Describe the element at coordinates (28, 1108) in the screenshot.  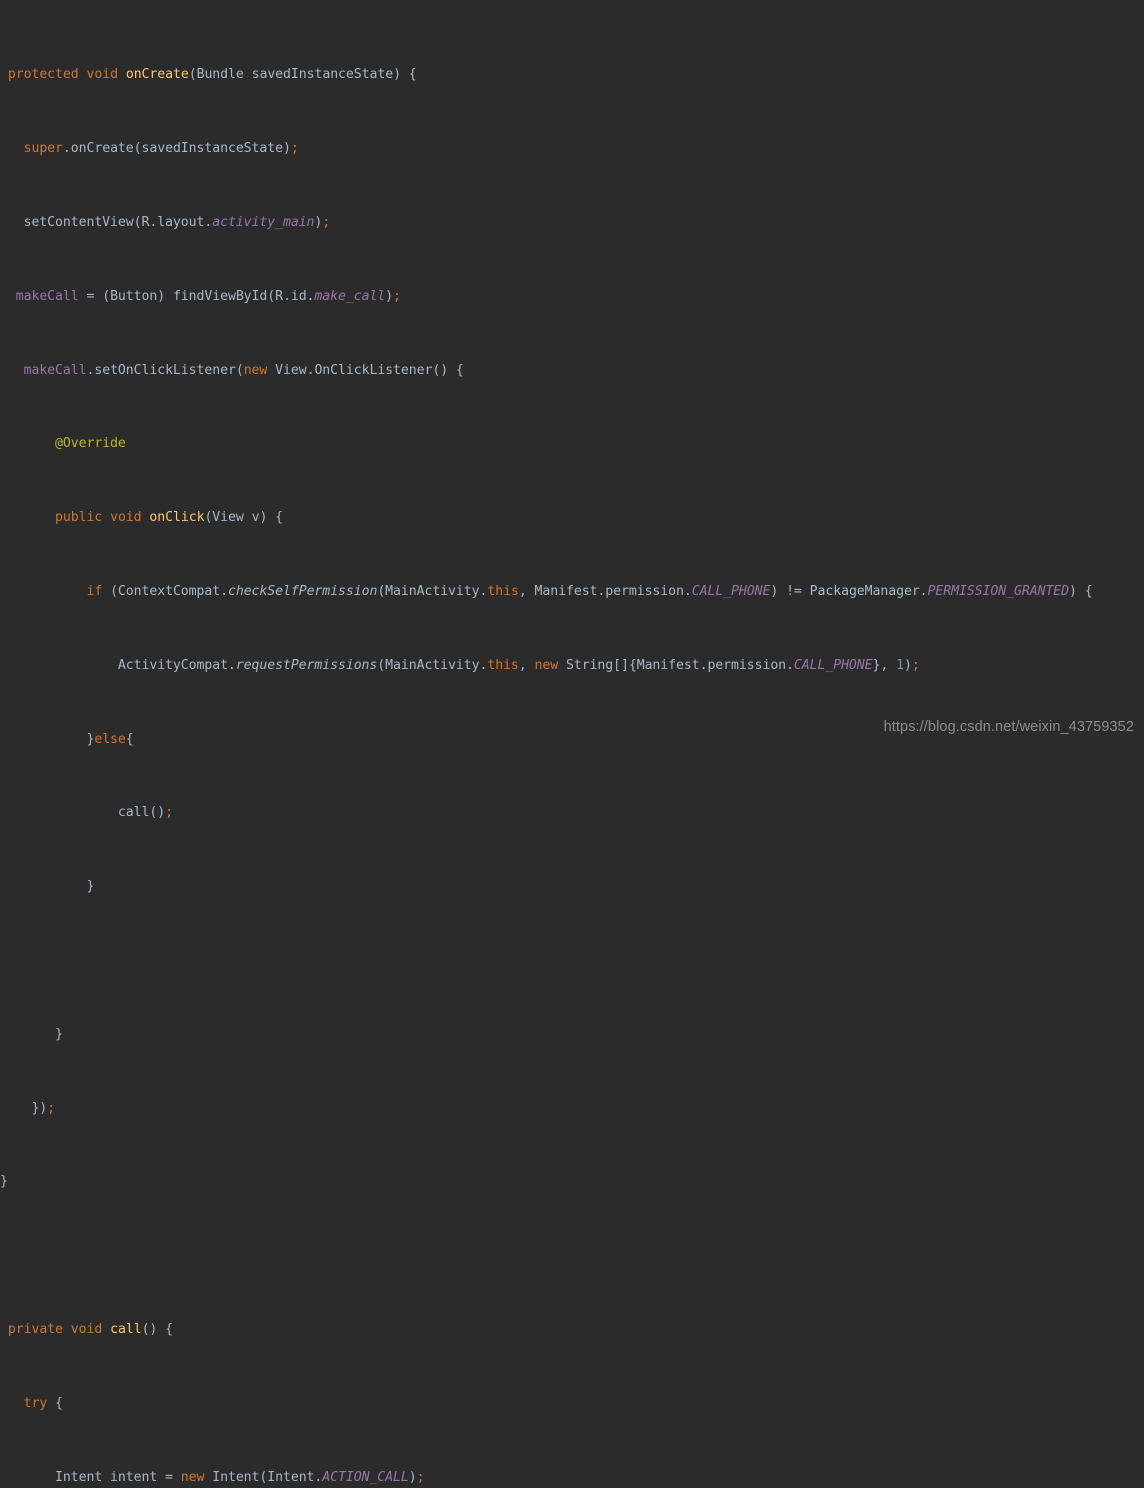
I see `code-line: });` at that location.